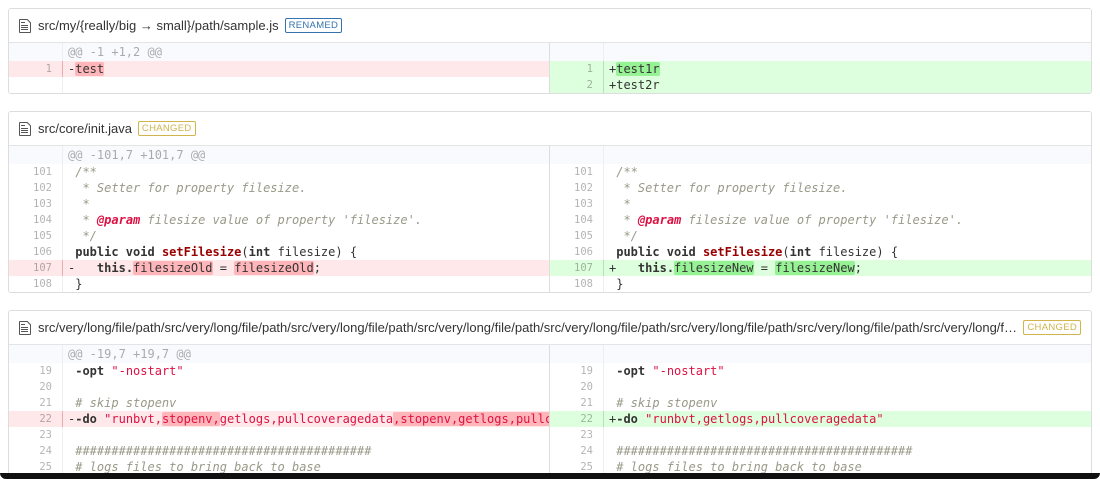  I want to click on file-header: src/core/init.java CHANGED, so click(550, 129).